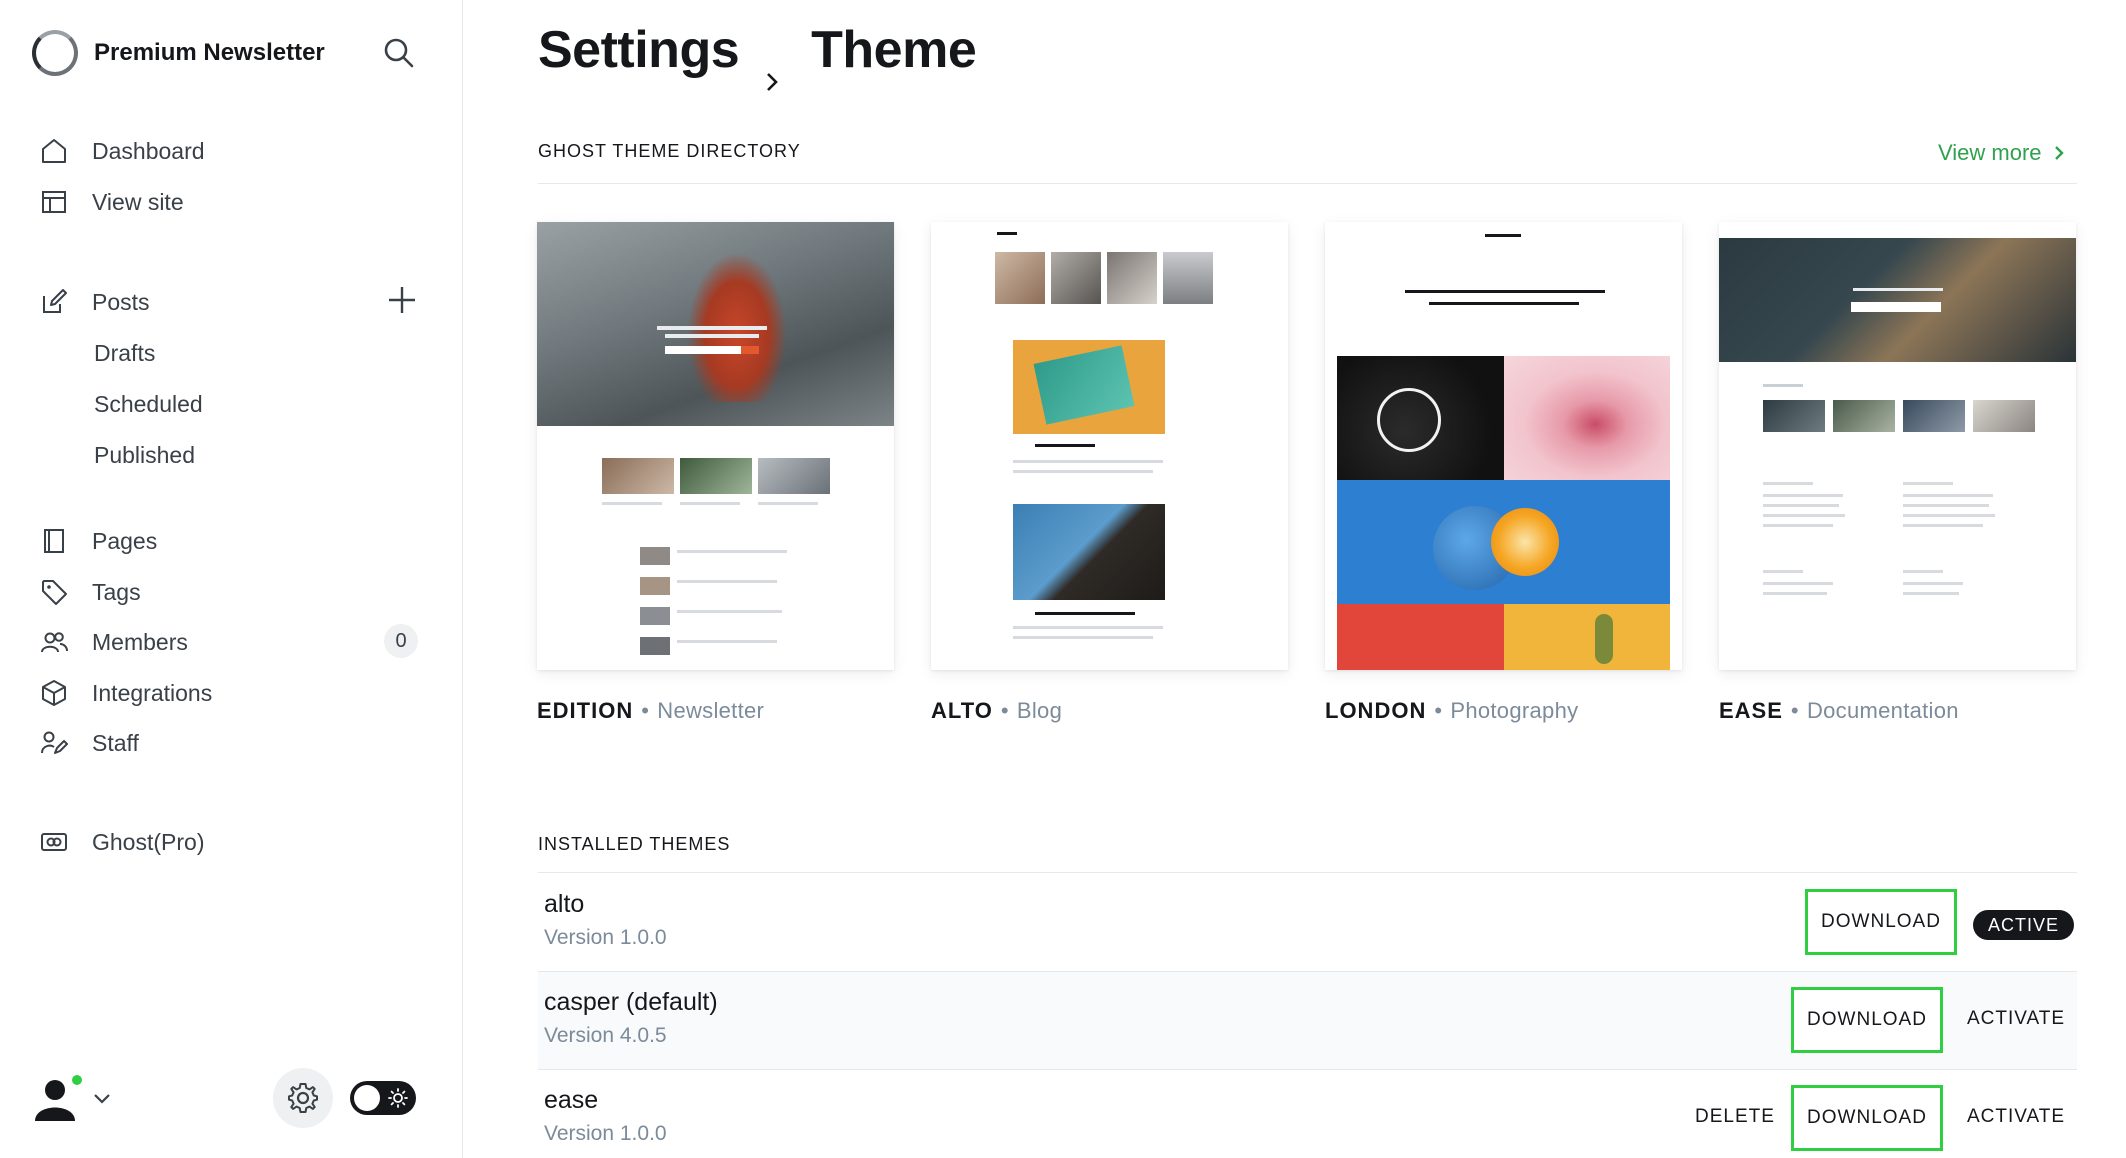 This screenshot has width=2126, height=1158. I want to click on home-icon, so click(54, 151).